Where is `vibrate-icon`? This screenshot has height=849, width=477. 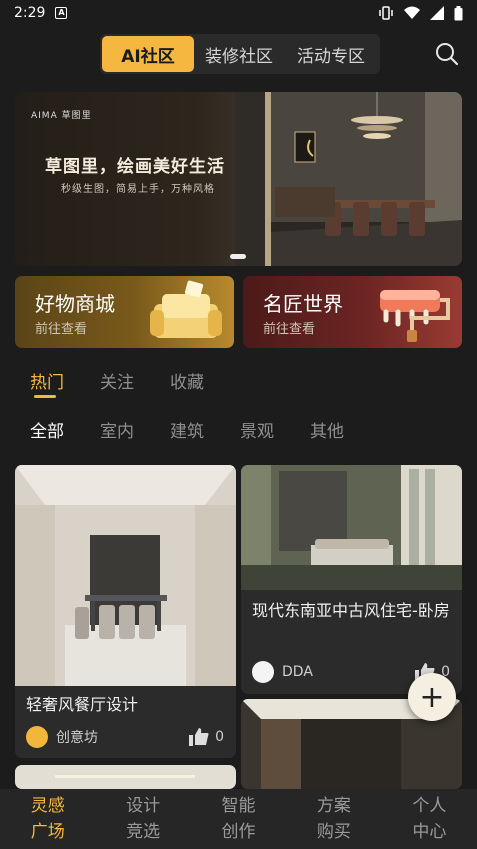
vibrate-icon is located at coordinates (386, 13).